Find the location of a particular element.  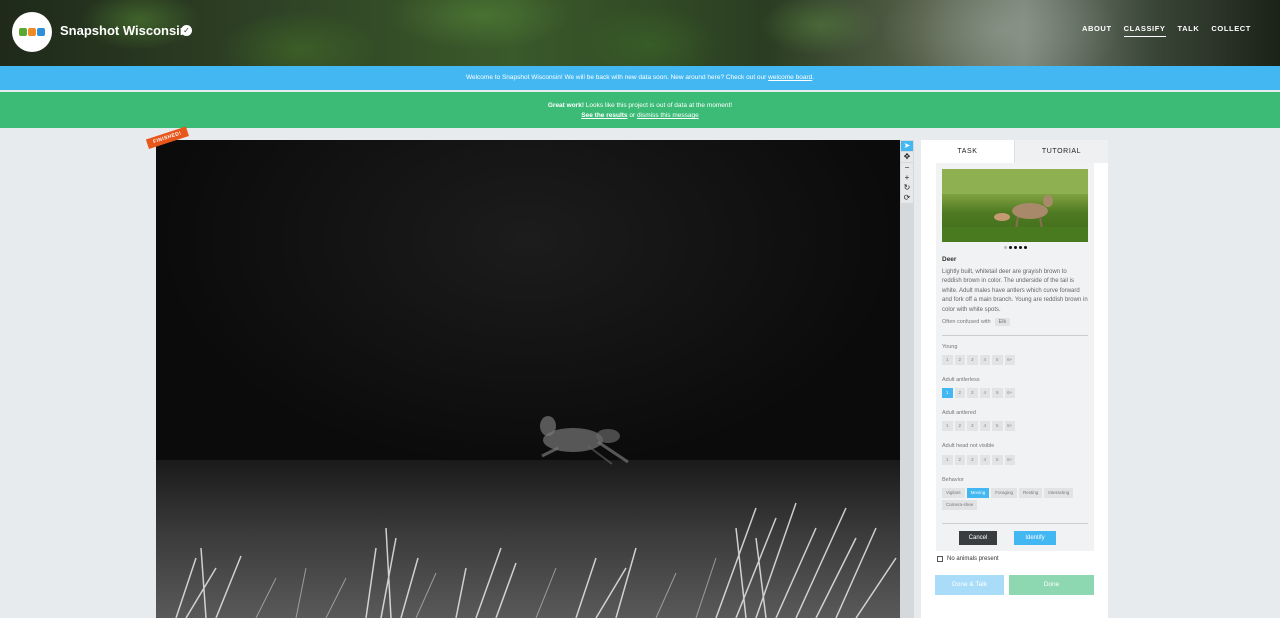

question-young-options: 1 2 3 4 5 6+ is located at coordinates (978, 360).